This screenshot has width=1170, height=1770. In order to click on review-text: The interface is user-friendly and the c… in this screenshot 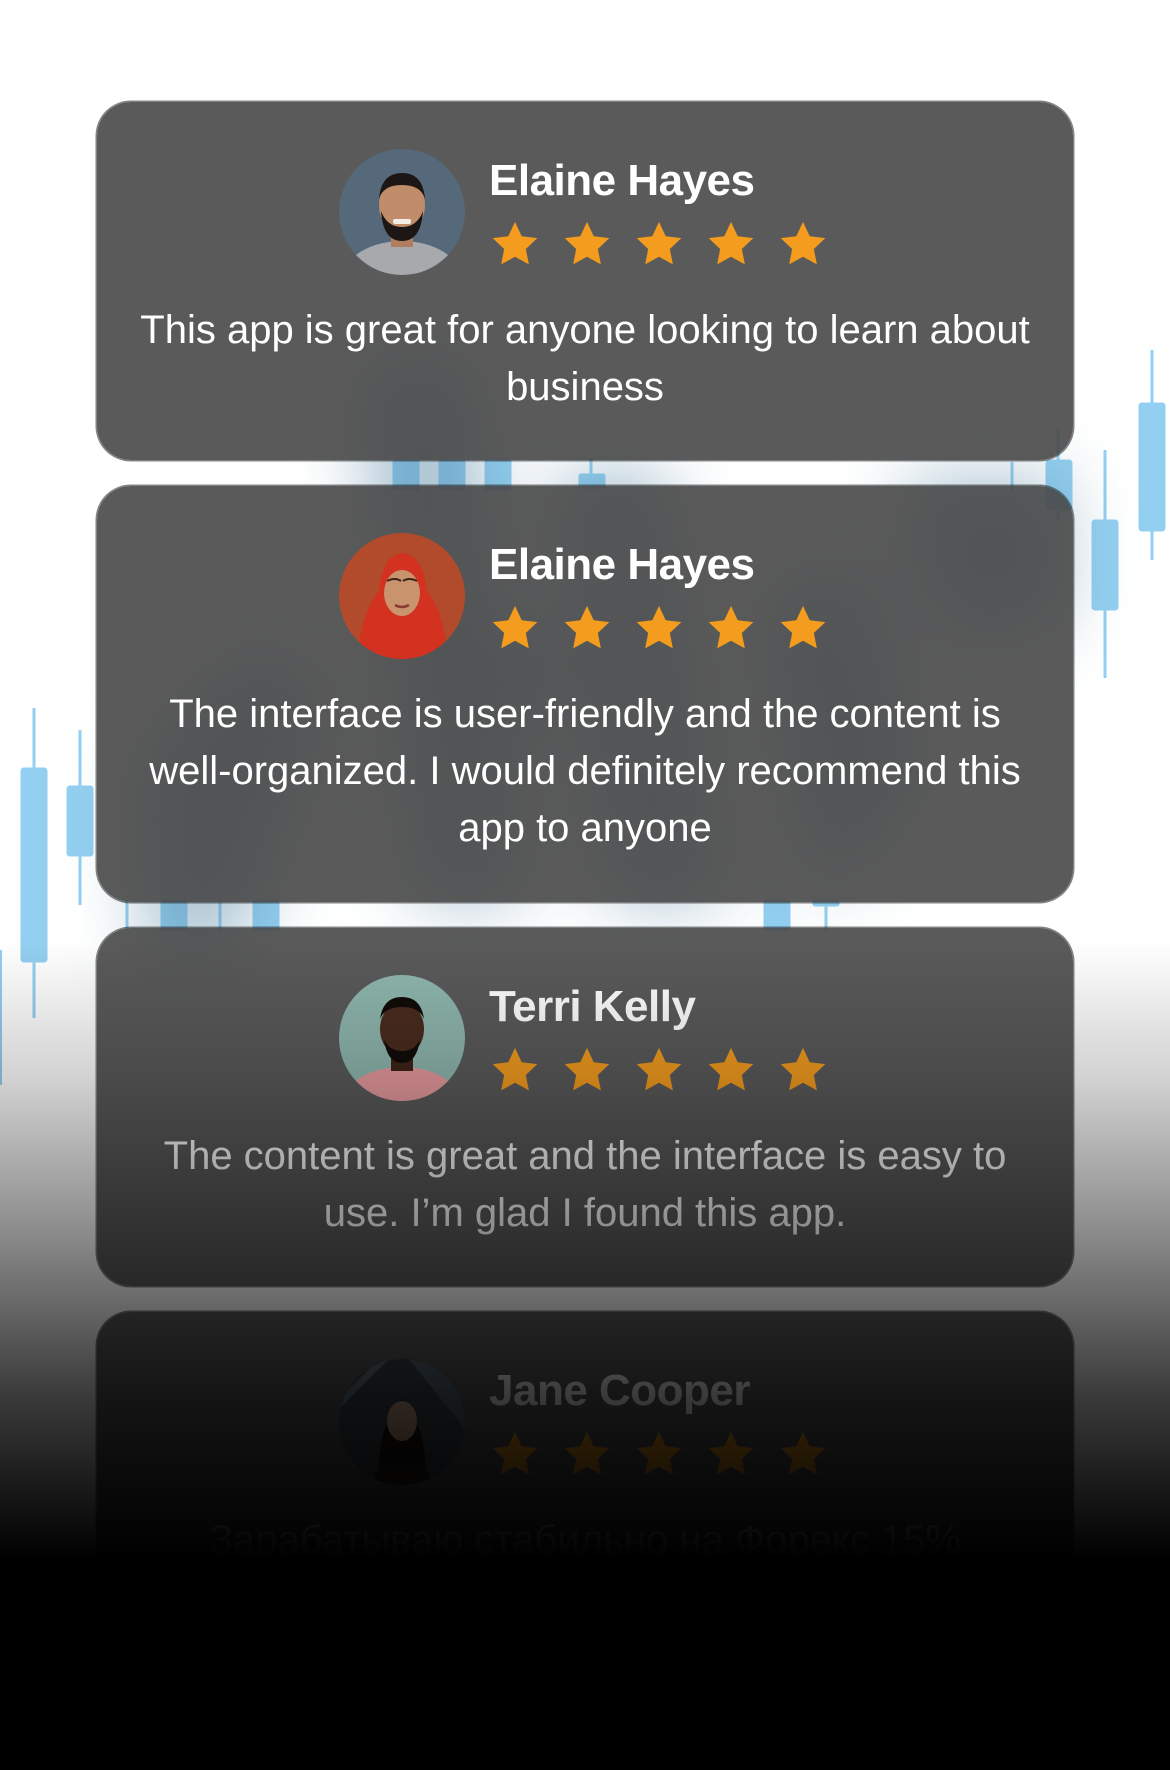, I will do `click(585, 771)`.